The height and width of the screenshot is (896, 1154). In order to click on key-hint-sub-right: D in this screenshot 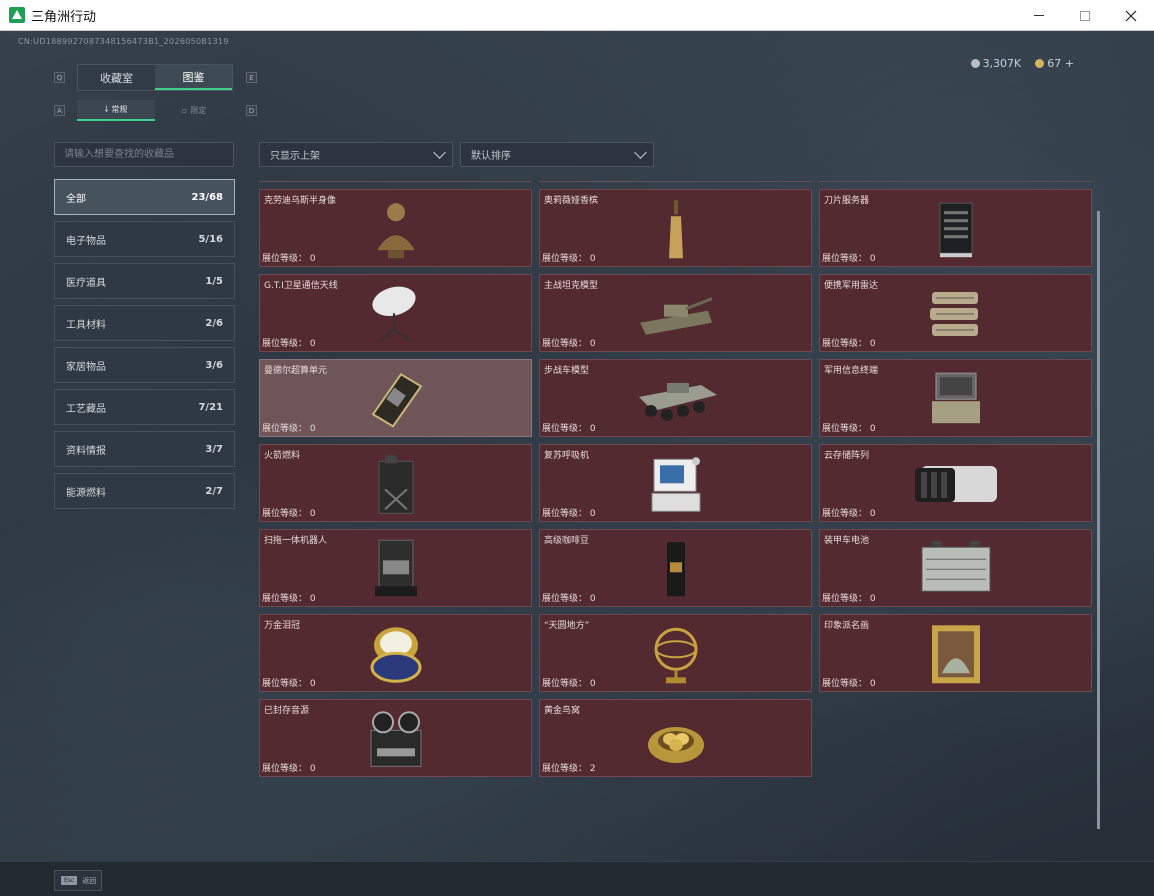, I will do `click(251, 110)`.